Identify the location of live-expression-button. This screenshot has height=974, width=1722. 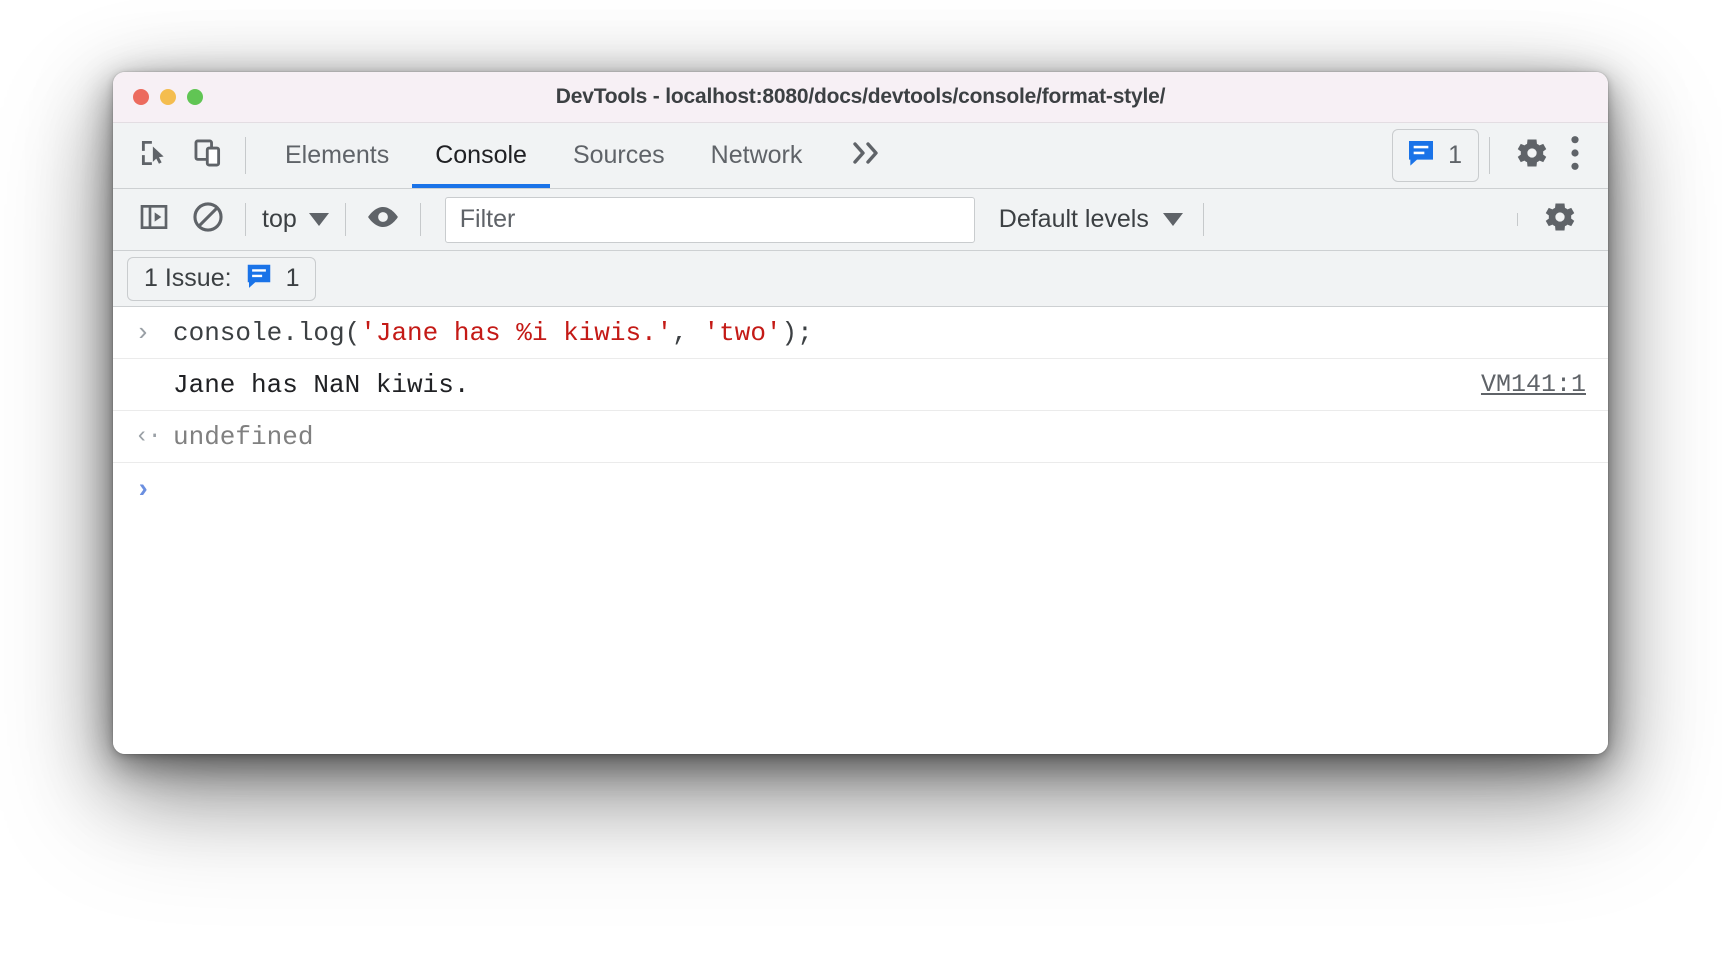
(383, 220).